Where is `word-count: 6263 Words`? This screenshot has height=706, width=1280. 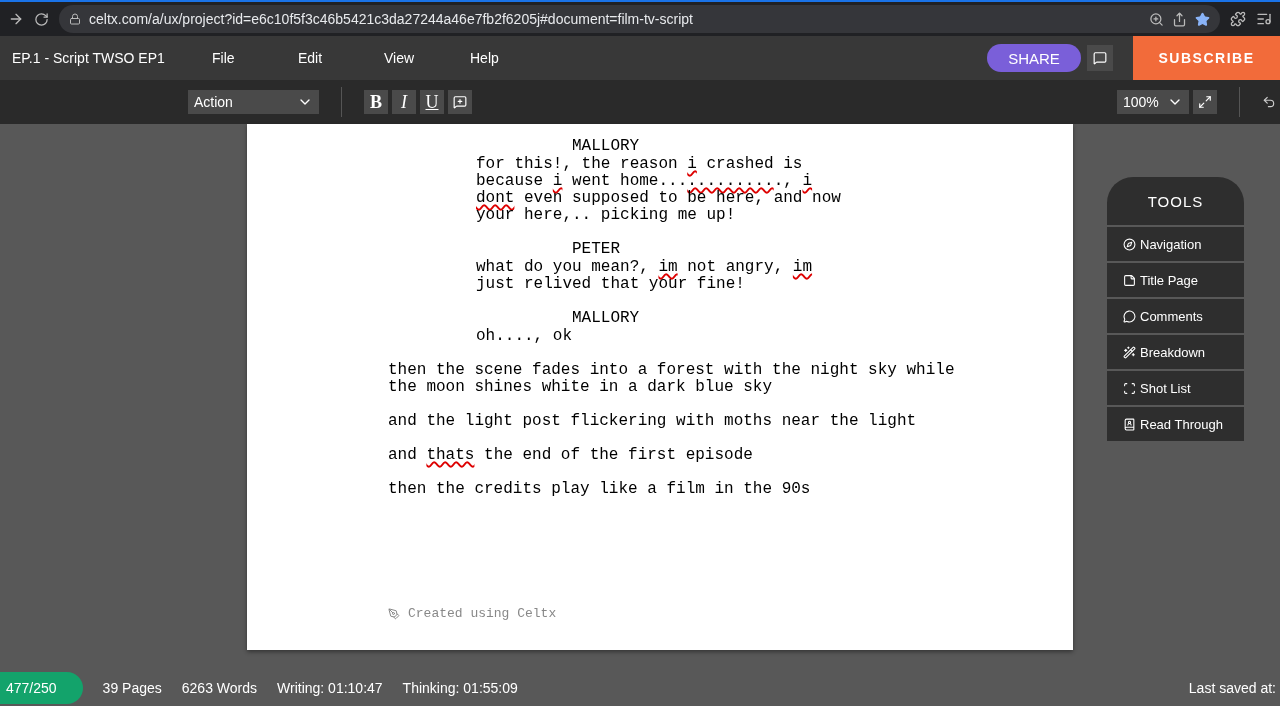 word-count: 6263 Words is located at coordinates (219, 688).